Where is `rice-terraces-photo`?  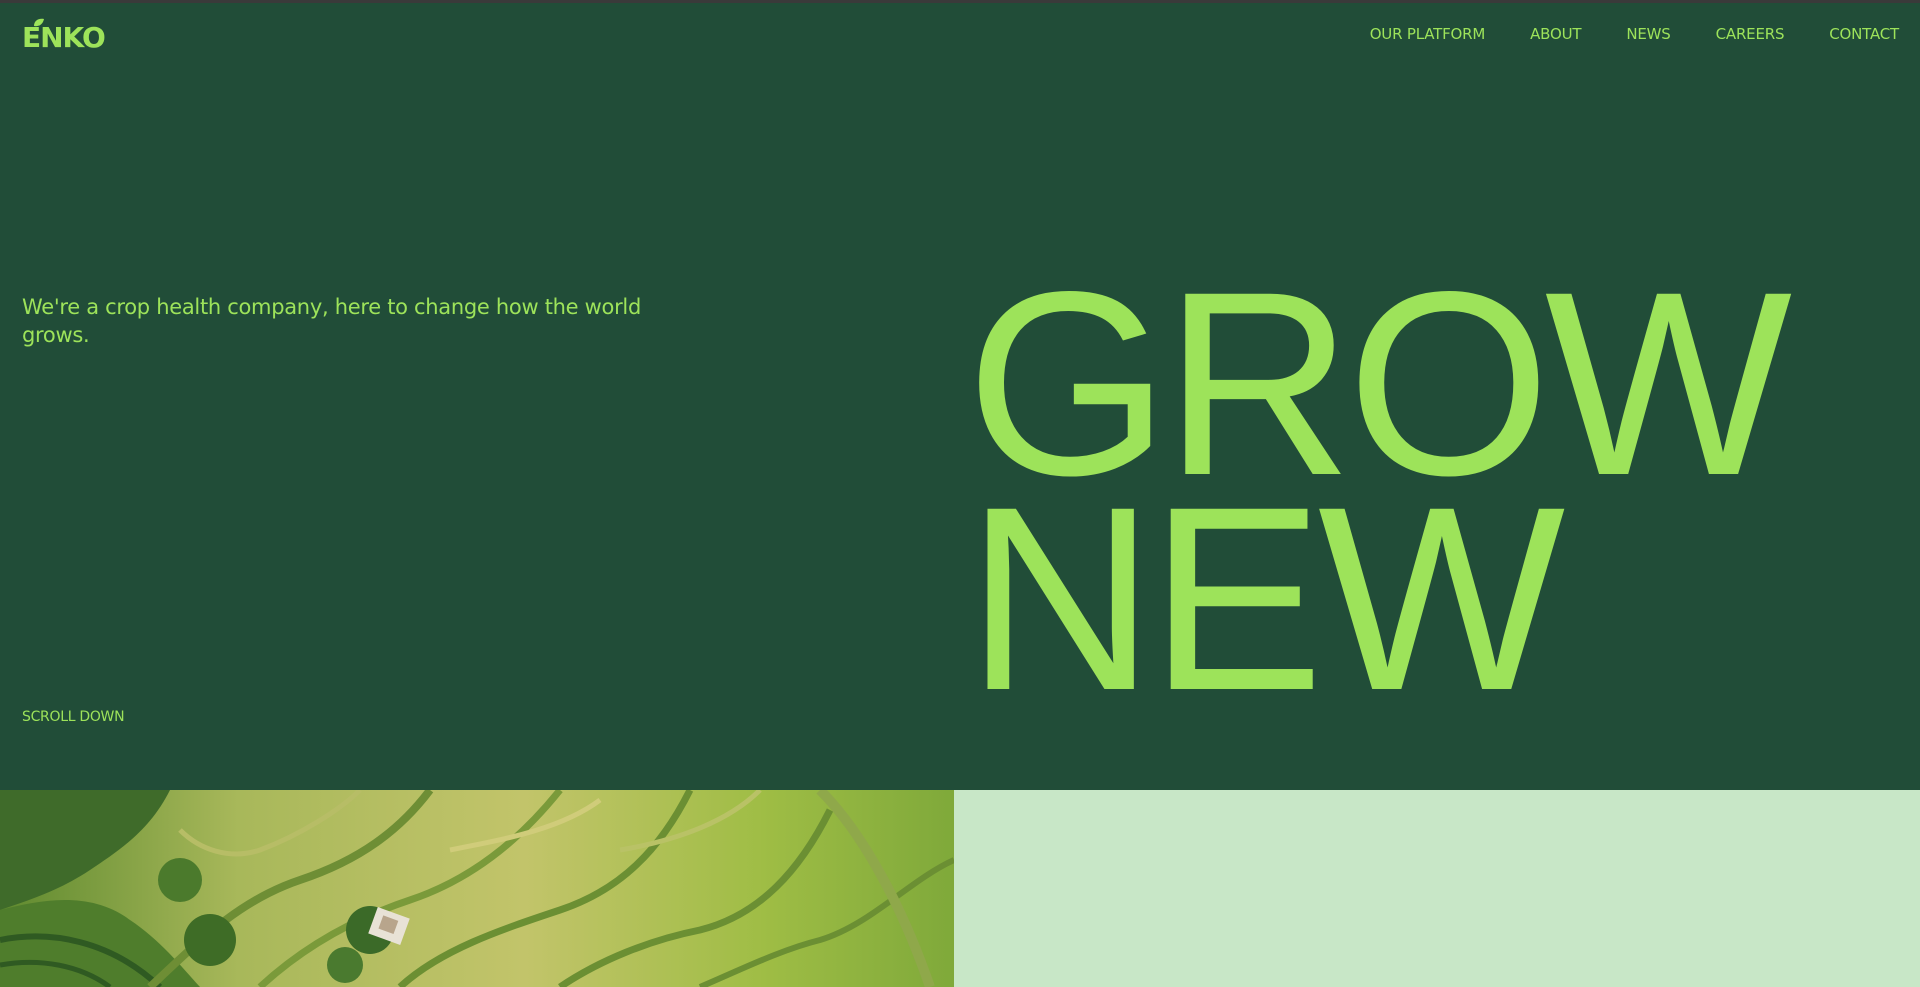 rice-terraces-photo is located at coordinates (477, 888).